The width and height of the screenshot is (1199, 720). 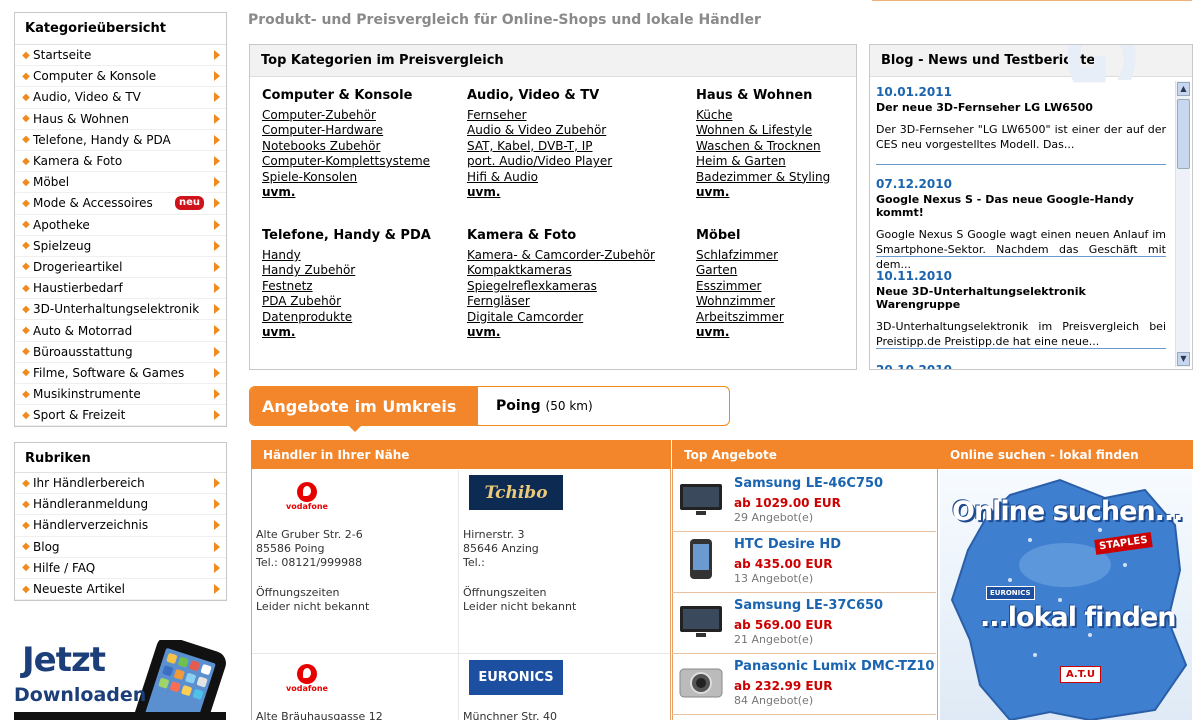 What do you see at coordinates (567, 255) in the screenshot?
I see `category-link: Kamera- & Camcorder-Zubehör` at bounding box center [567, 255].